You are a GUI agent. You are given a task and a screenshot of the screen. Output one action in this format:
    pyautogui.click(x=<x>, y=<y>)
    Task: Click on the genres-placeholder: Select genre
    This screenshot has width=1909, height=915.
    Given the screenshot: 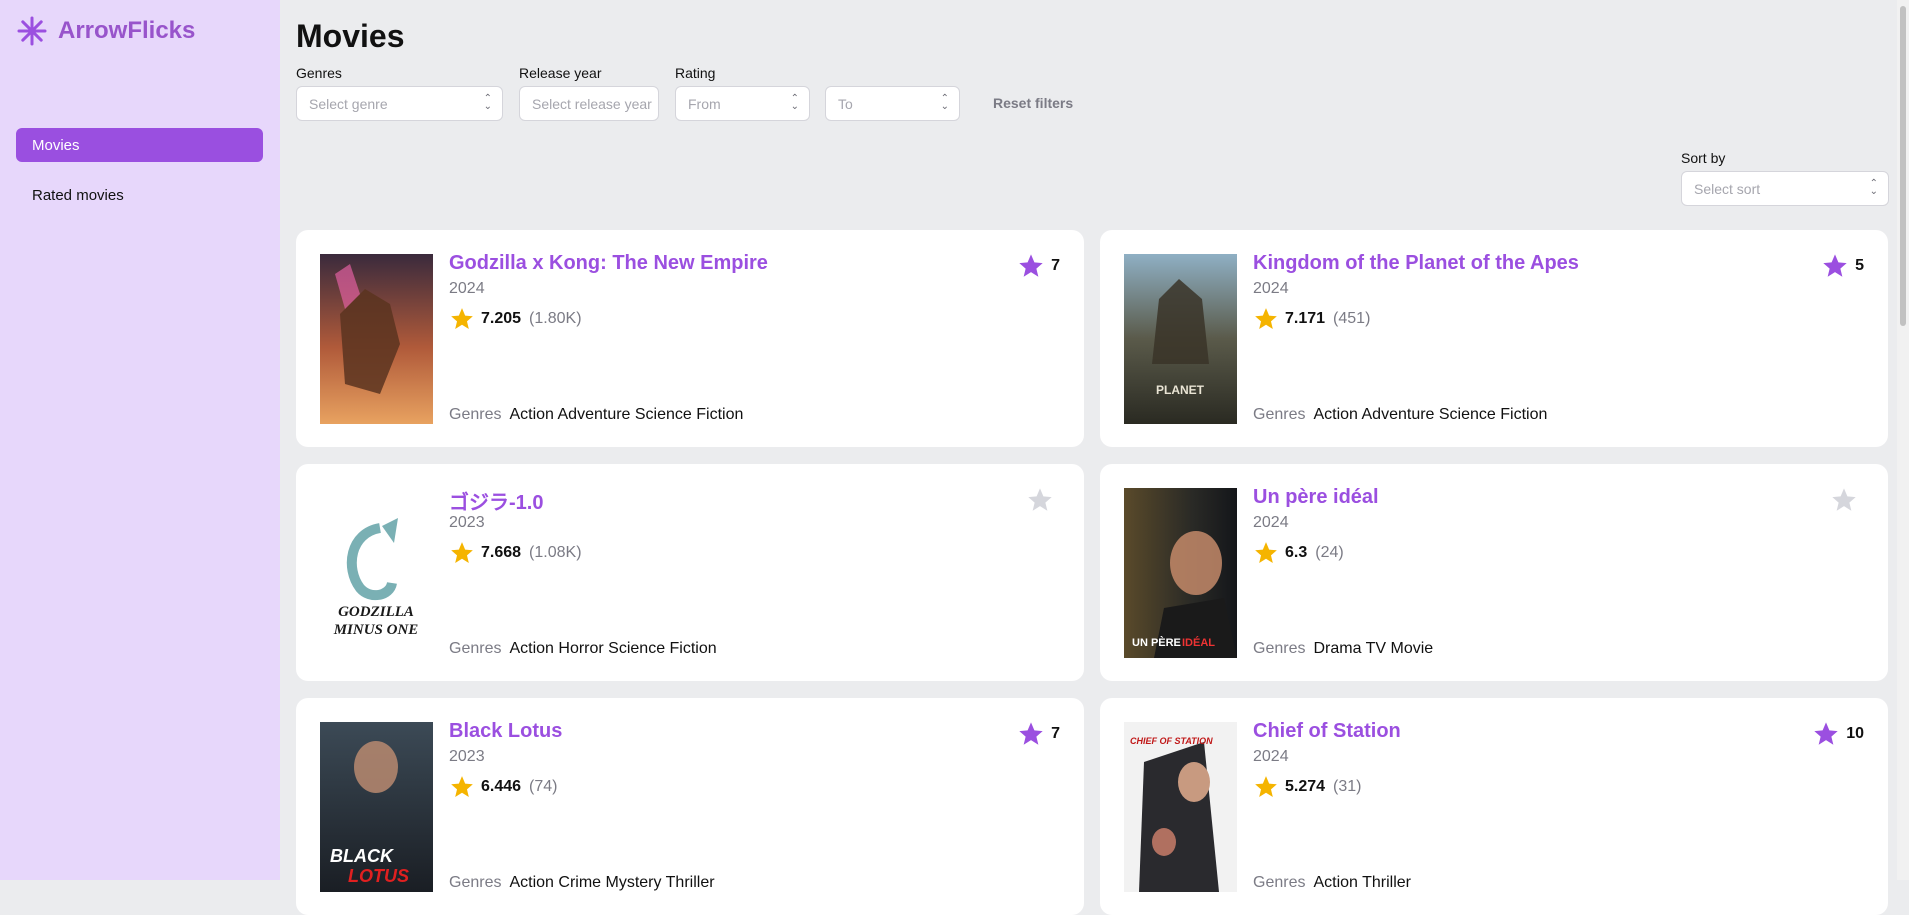 What is the action you would take?
    pyautogui.click(x=348, y=103)
    